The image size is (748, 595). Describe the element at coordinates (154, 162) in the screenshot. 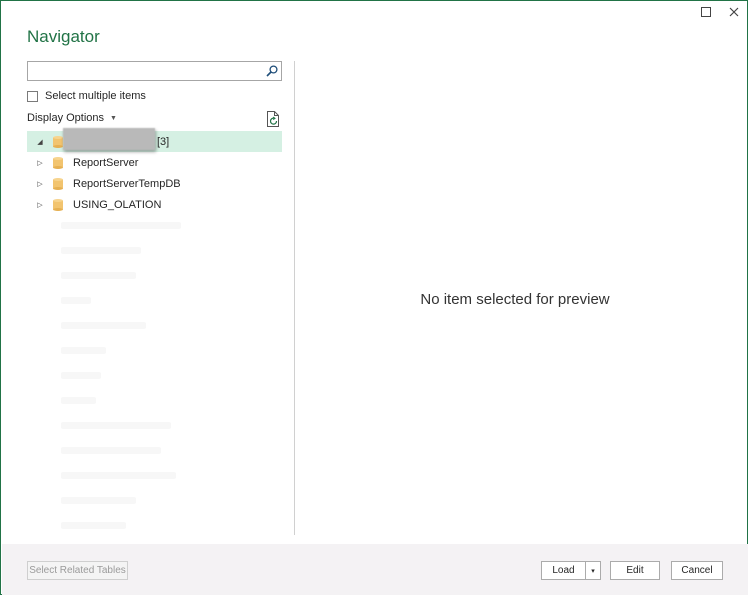

I see `tree-item-reportserver: ▷ ReportServer` at that location.